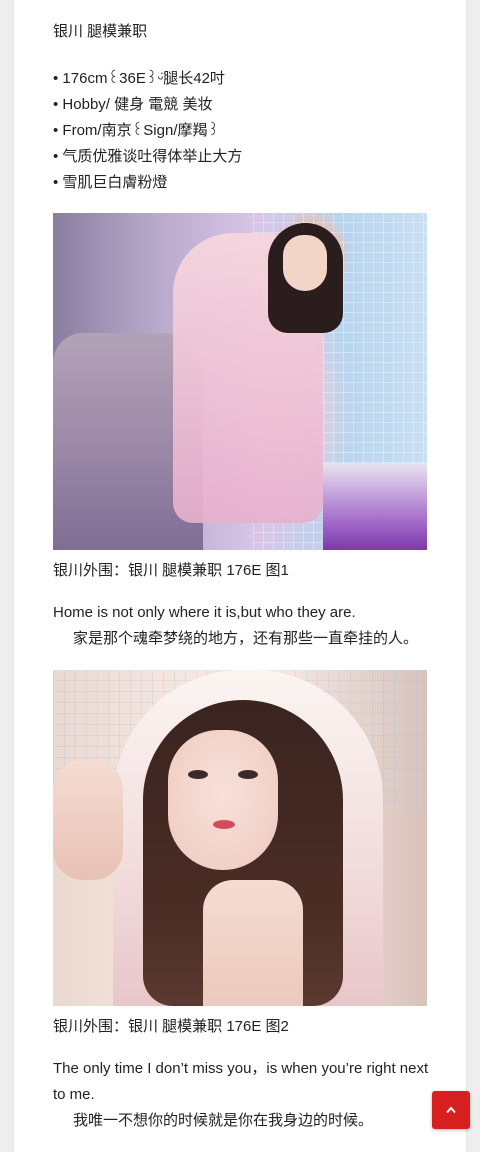 This screenshot has width=480, height=1152. I want to click on chevron-up-icon, so click(451, 1110).